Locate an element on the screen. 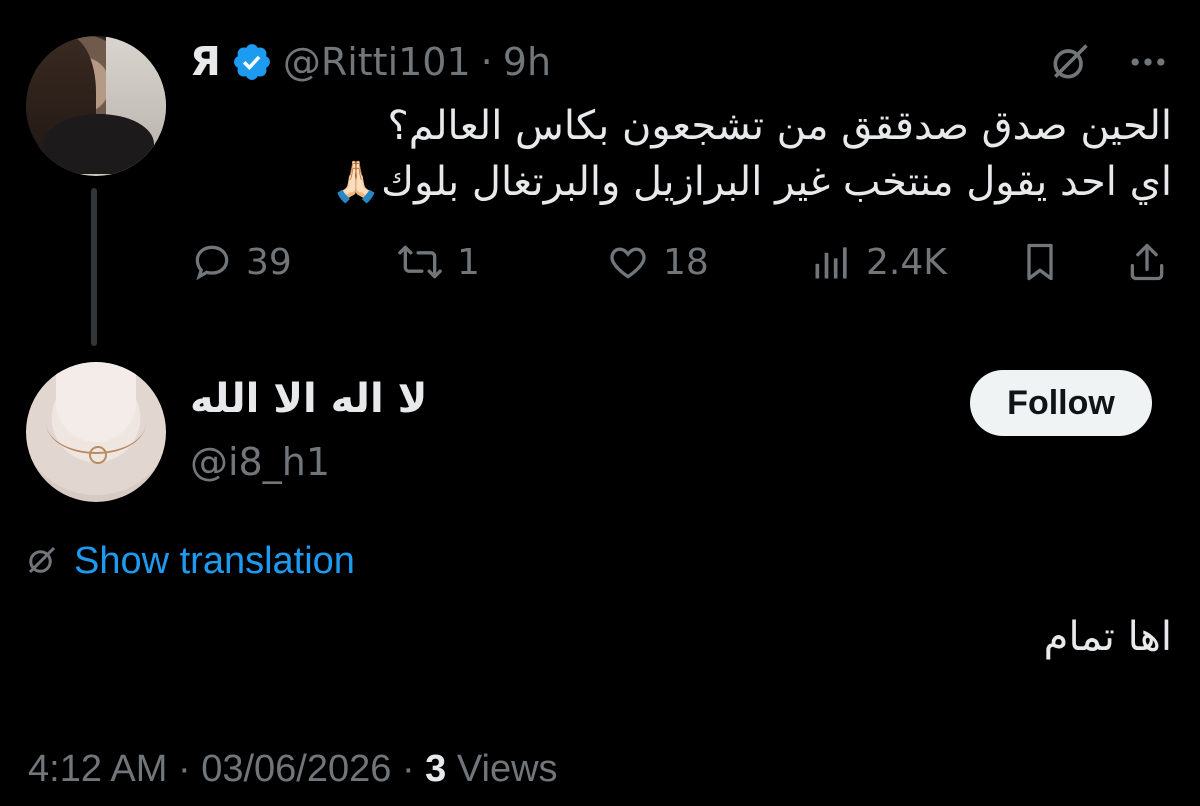 The height and width of the screenshot is (806, 1200). tweet-top-right-icons is located at coordinates (1109, 64).